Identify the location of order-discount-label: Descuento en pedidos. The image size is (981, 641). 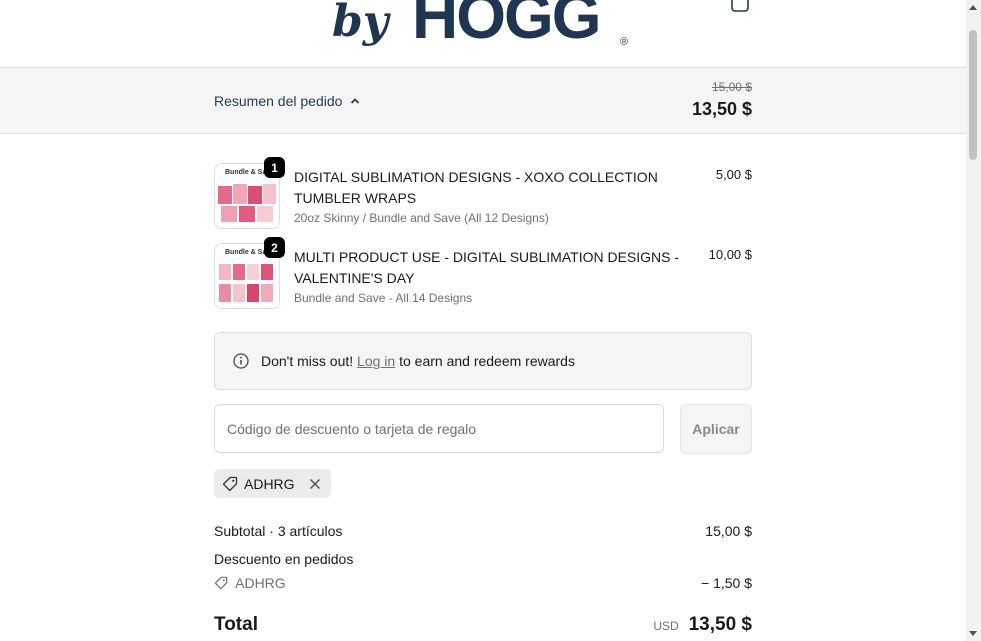
(284, 559).